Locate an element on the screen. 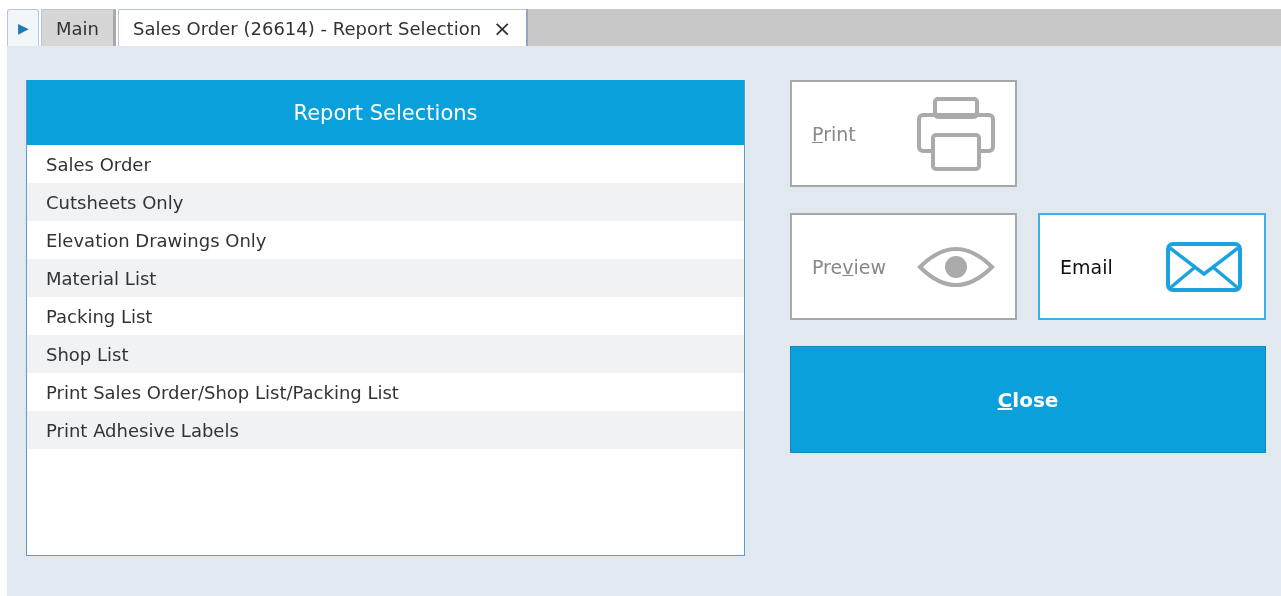 The width and height of the screenshot is (1281, 596). list-item: Elevation Drawings Only is located at coordinates (385, 240).